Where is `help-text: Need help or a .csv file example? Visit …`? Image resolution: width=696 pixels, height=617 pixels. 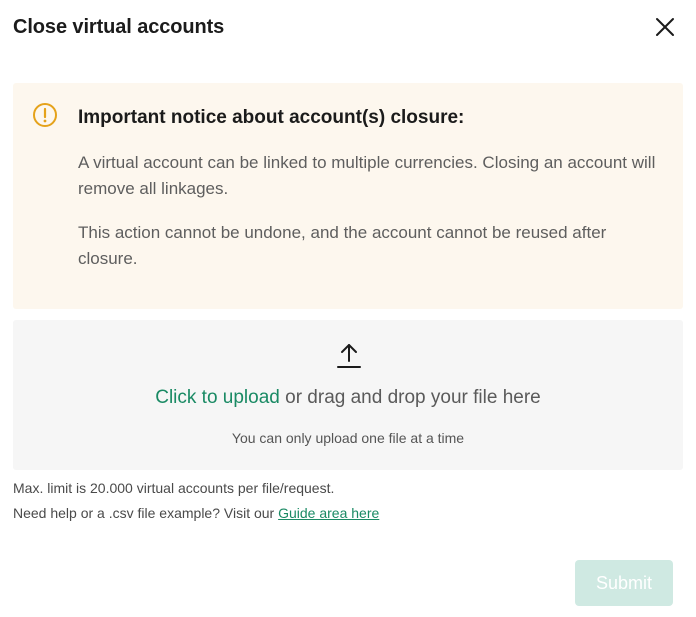 help-text: Need help or a .csv file example? Visit … is located at coordinates (146, 513).